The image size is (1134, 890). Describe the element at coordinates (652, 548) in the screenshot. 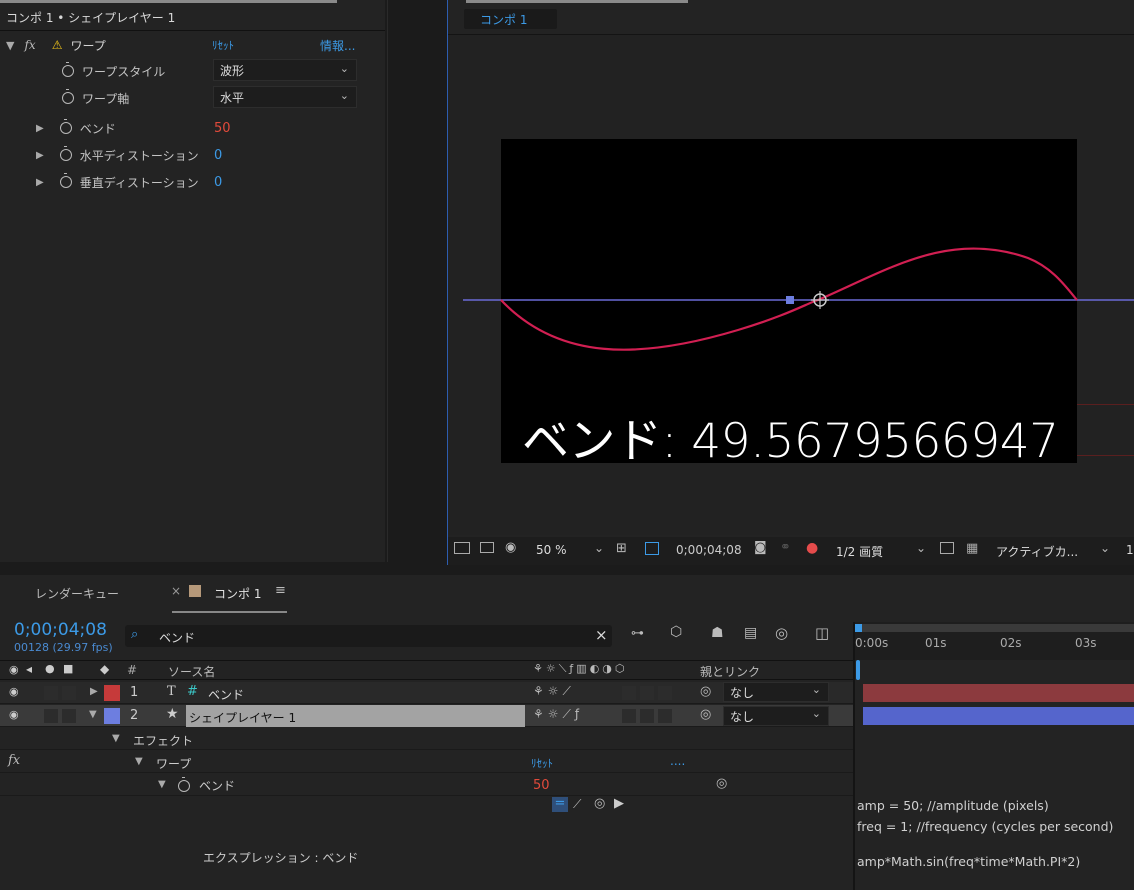

I see `region-of-interest-icon` at that location.